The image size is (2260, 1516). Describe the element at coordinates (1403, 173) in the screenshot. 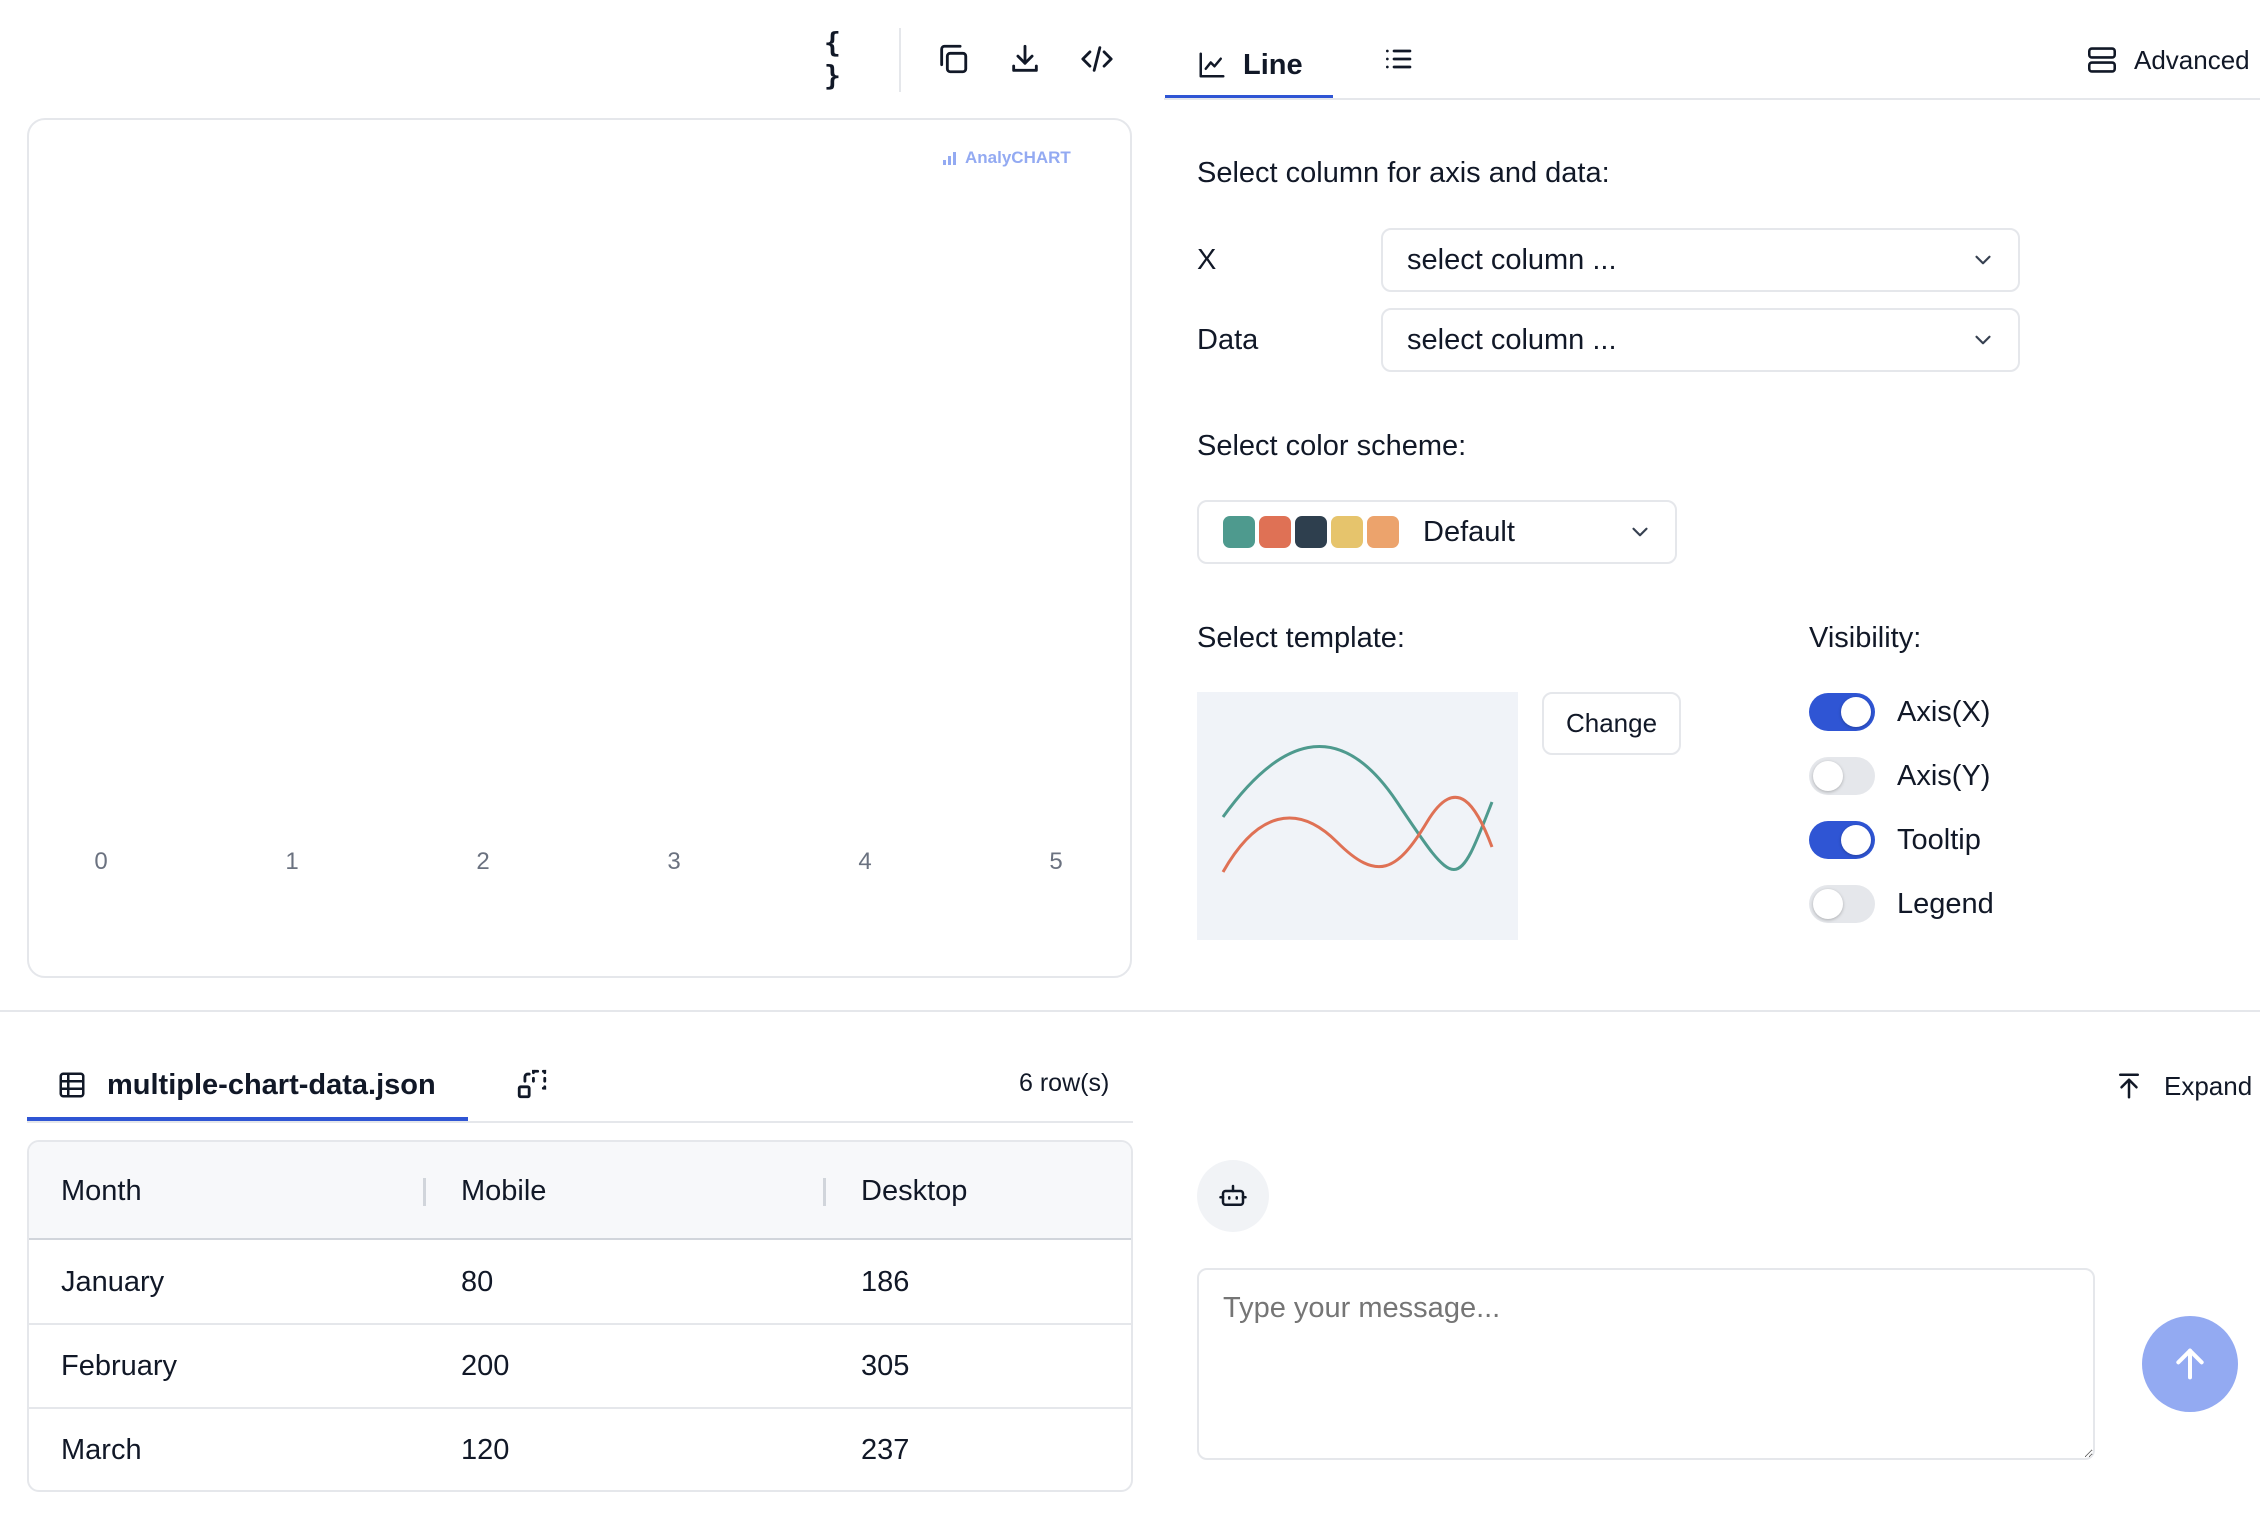

I see `axis-section-title: Select column for axis and data:` at that location.